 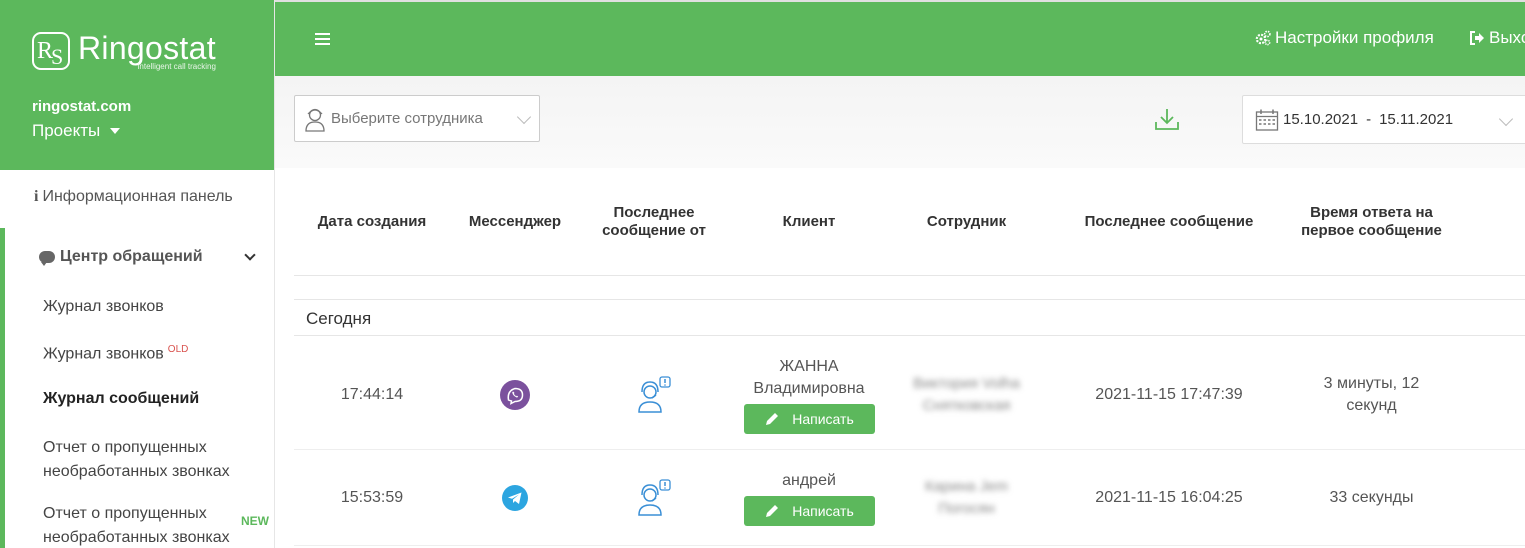 I want to click on column-header-employee: Сотрудник, so click(x=966, y=222).